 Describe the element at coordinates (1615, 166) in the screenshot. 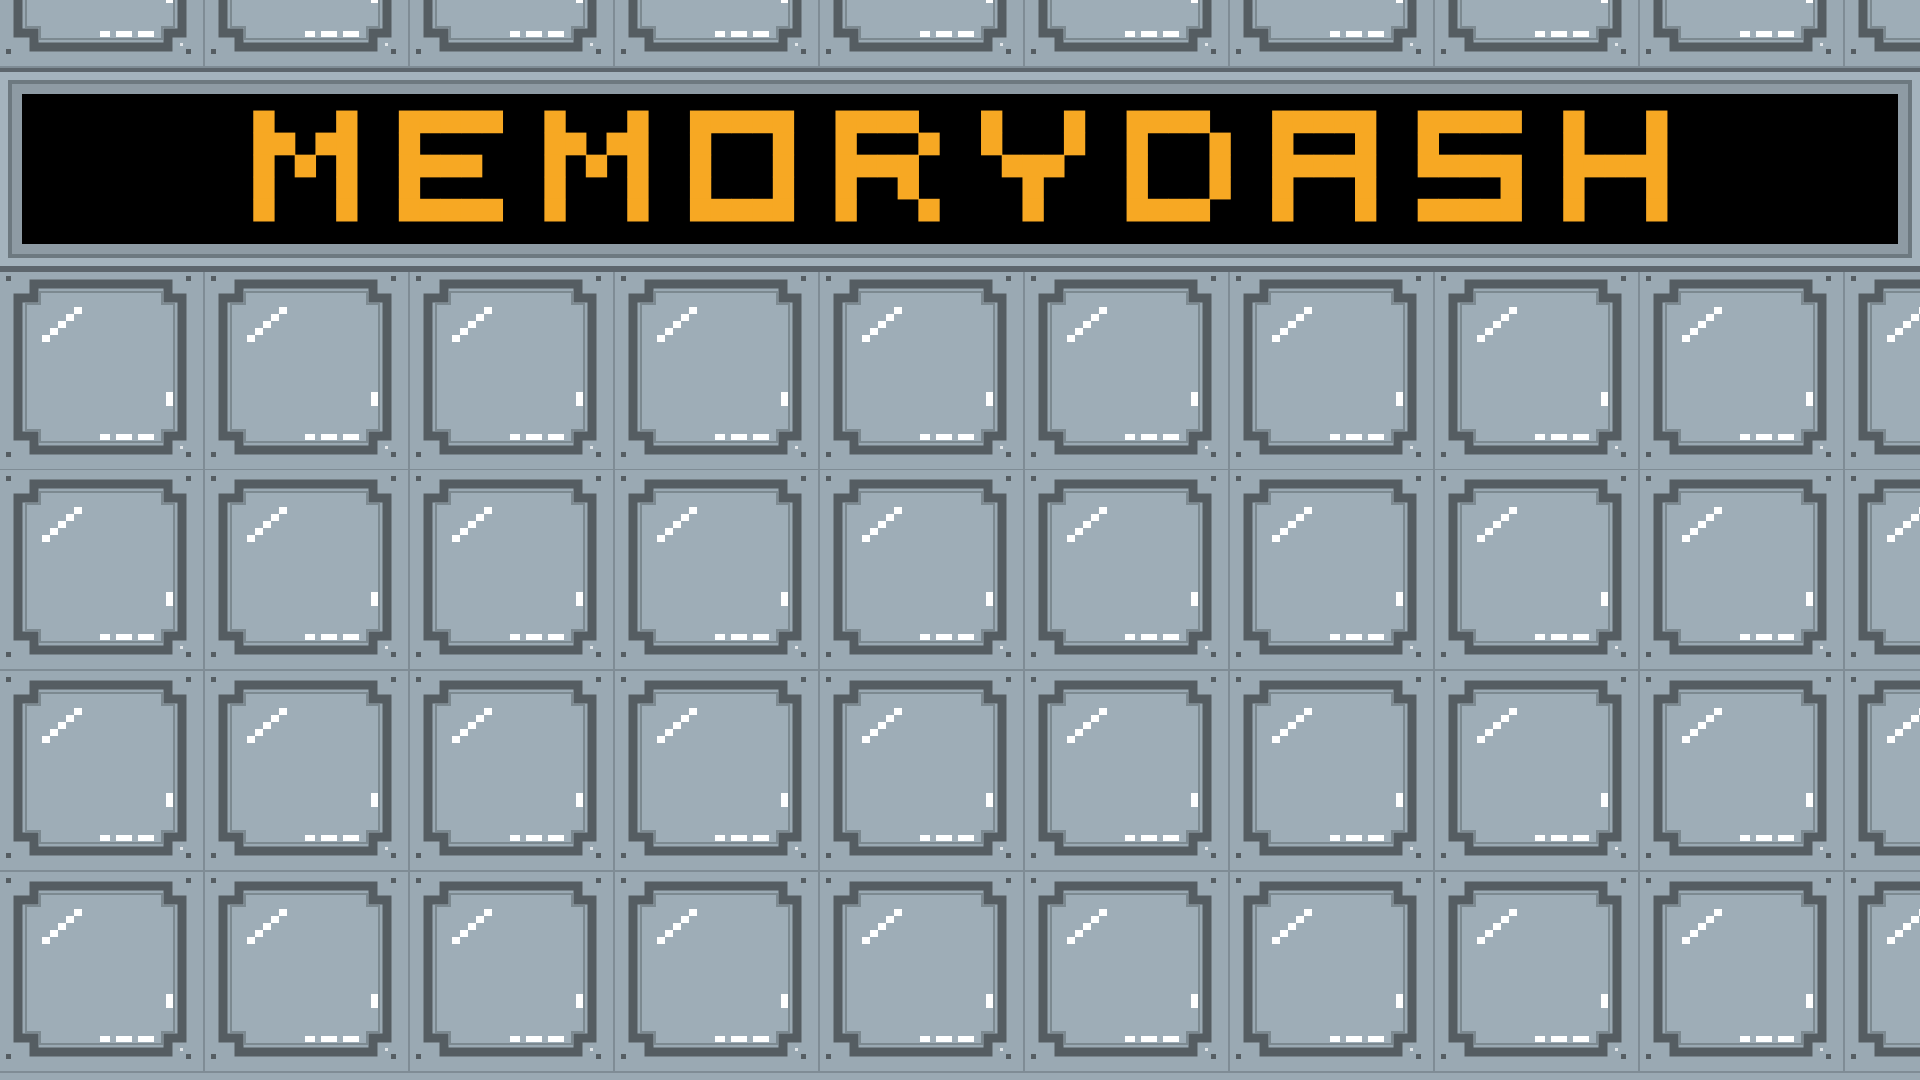

I see `title-letter-h` at that location.